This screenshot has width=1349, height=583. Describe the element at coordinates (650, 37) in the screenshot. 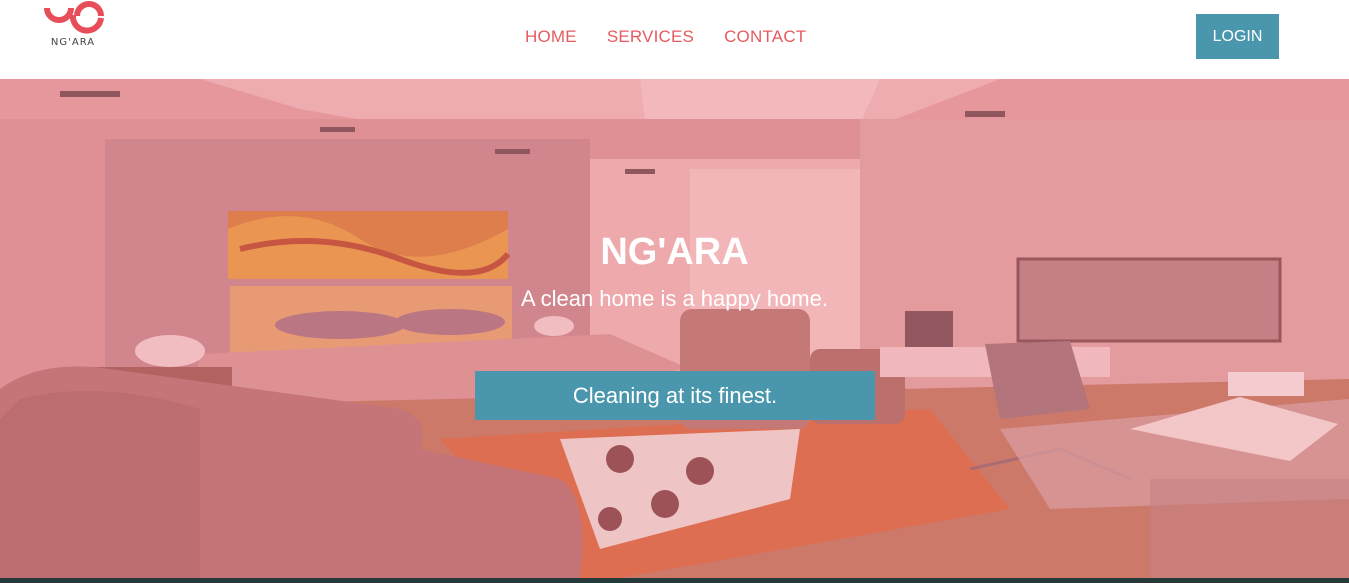

I see `nav-services-link: SERVICES` at that location.